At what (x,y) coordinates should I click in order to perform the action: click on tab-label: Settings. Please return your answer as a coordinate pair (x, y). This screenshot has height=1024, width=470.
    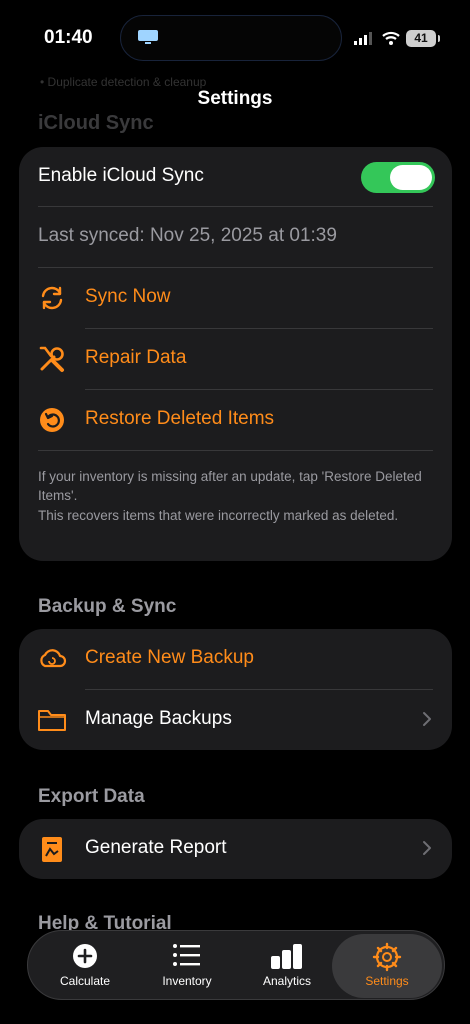
    Looking at the image, I should click on (387, 981).